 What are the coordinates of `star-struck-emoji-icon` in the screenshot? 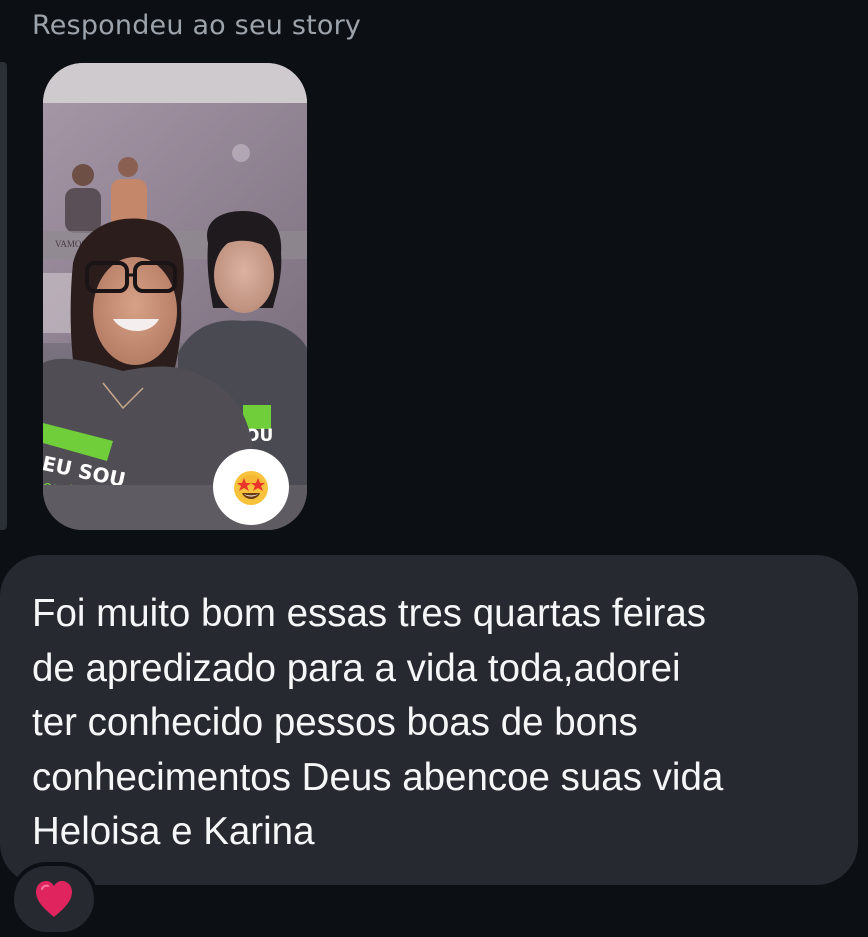 It's located at (251, 487).